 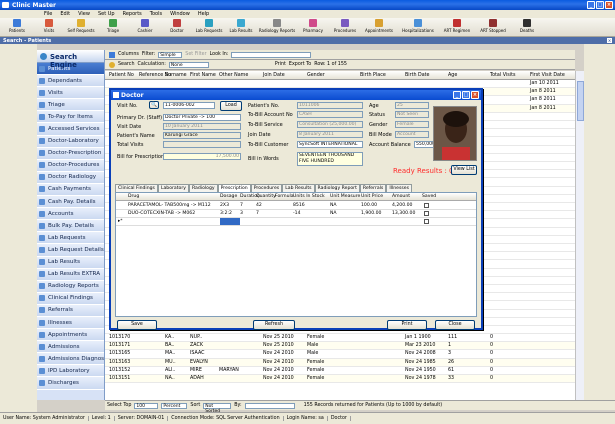 I want to click on sort-by-select, so click(x=269, y=405).